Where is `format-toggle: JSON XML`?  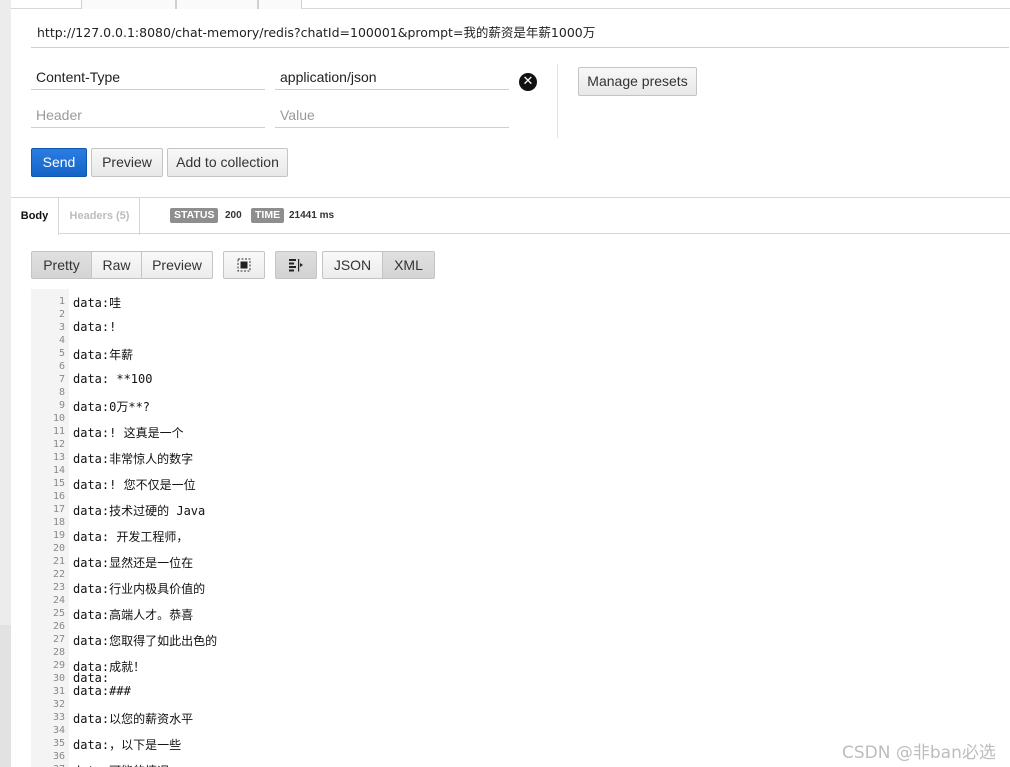
format-toggle: JSON XML is located at coordinates (378, 265).